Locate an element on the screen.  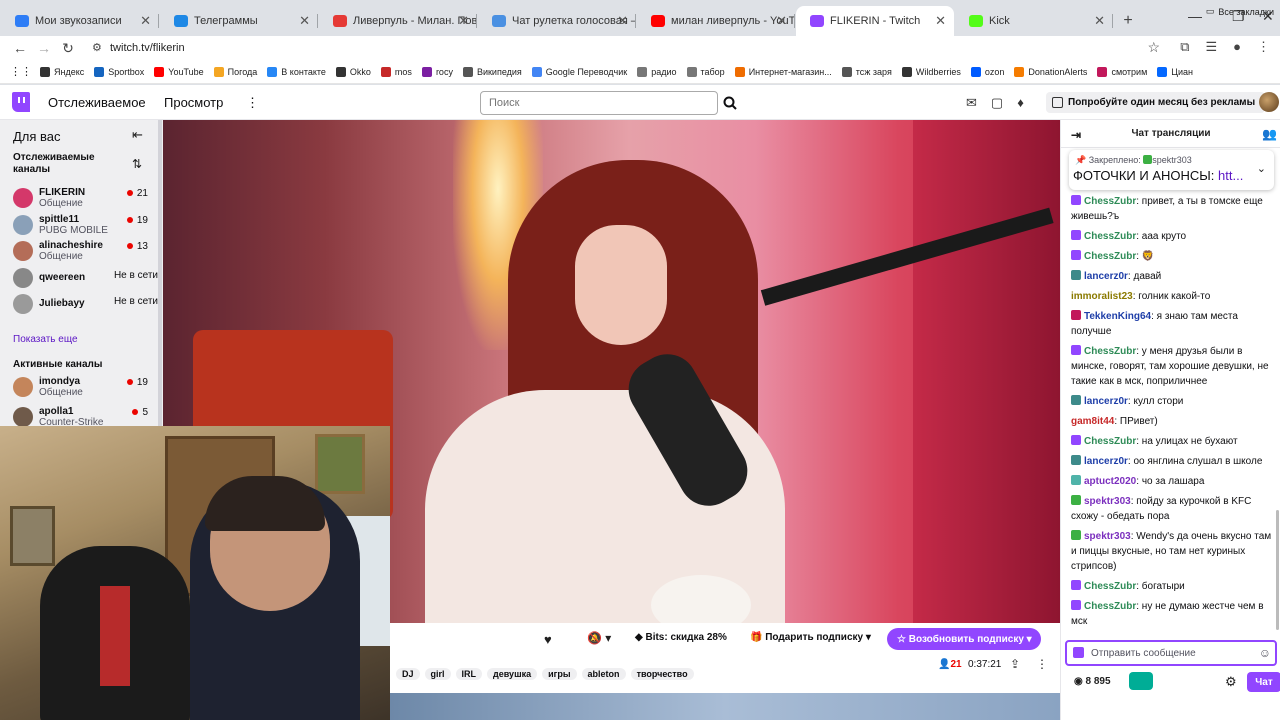
emoji-icon: ☺ is located at coordinates (1265, 653).